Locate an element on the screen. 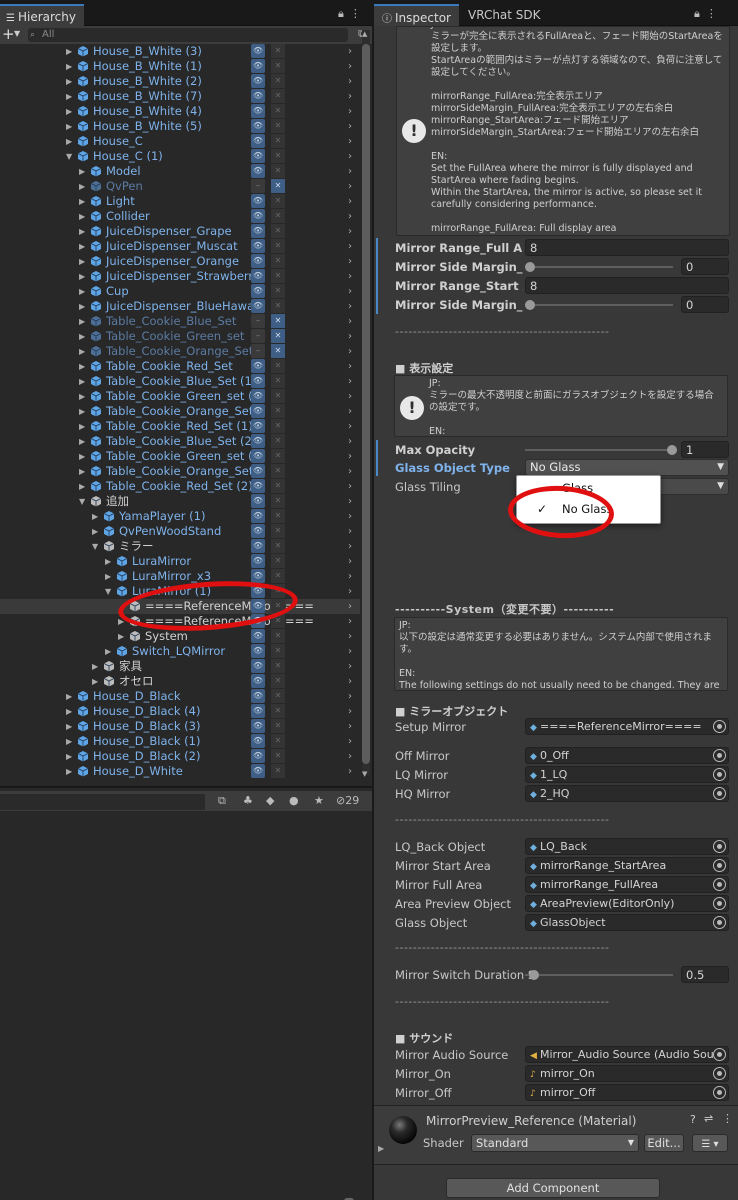  scene-filter-icon: ⧉ is located at coordinates (222, 801).